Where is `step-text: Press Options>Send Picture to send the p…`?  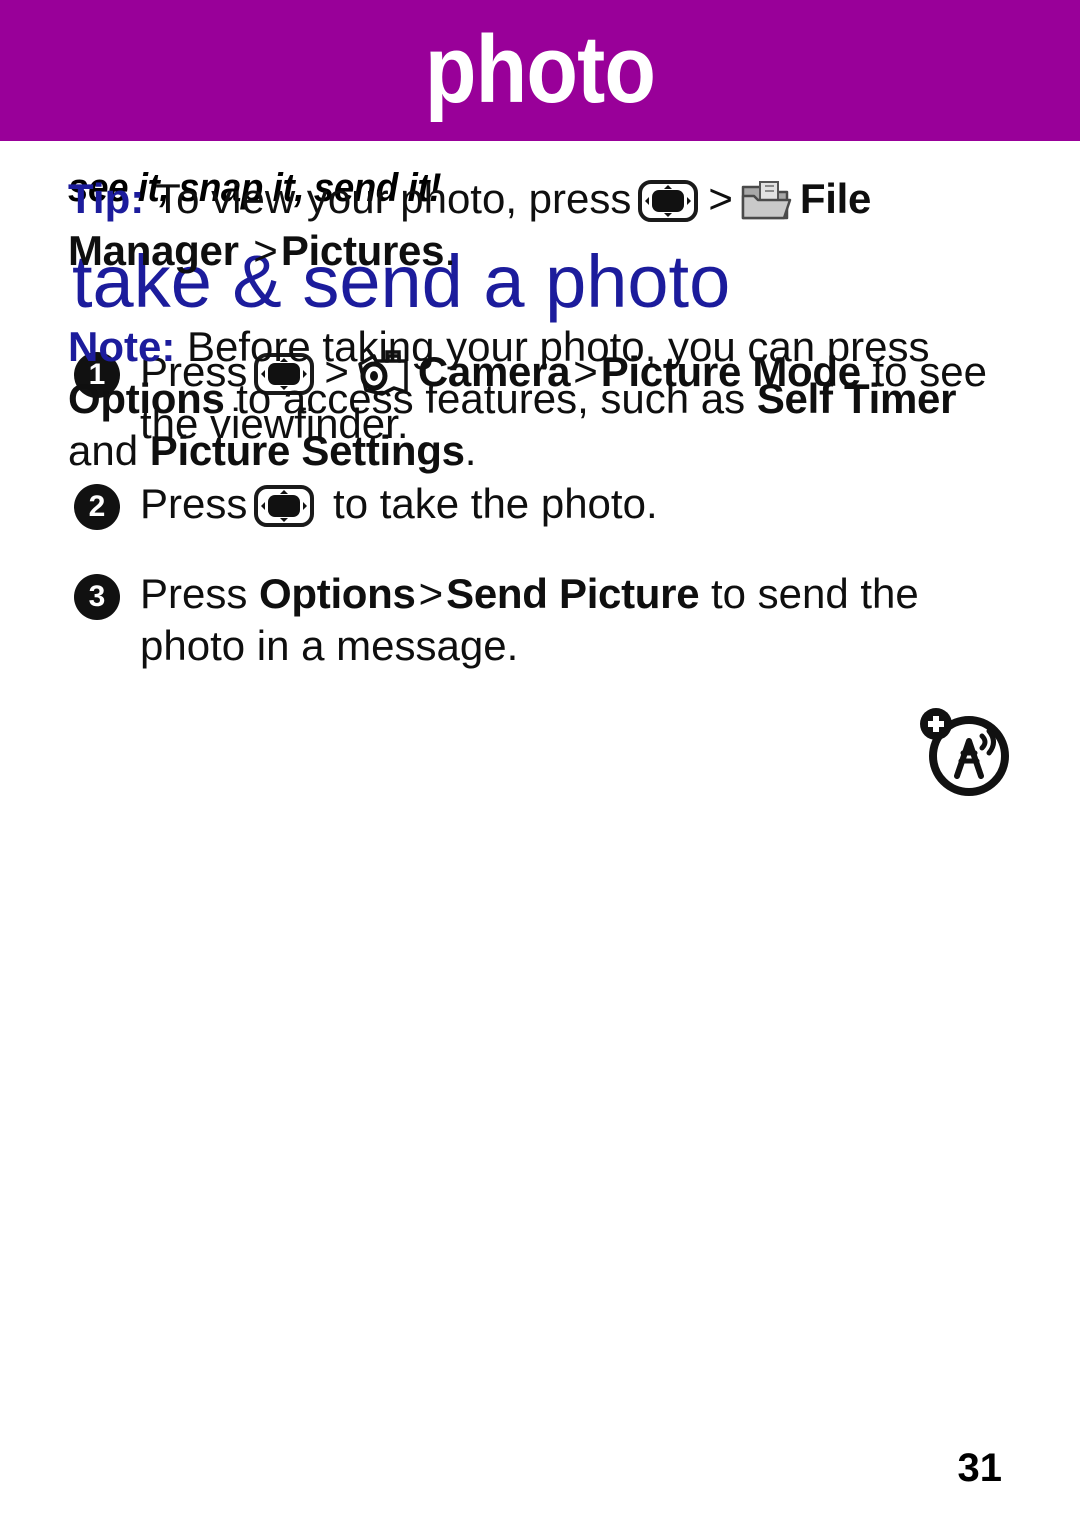
step-text: Press Options>Send Picture to send the p… is located at coordinates (565, 620).